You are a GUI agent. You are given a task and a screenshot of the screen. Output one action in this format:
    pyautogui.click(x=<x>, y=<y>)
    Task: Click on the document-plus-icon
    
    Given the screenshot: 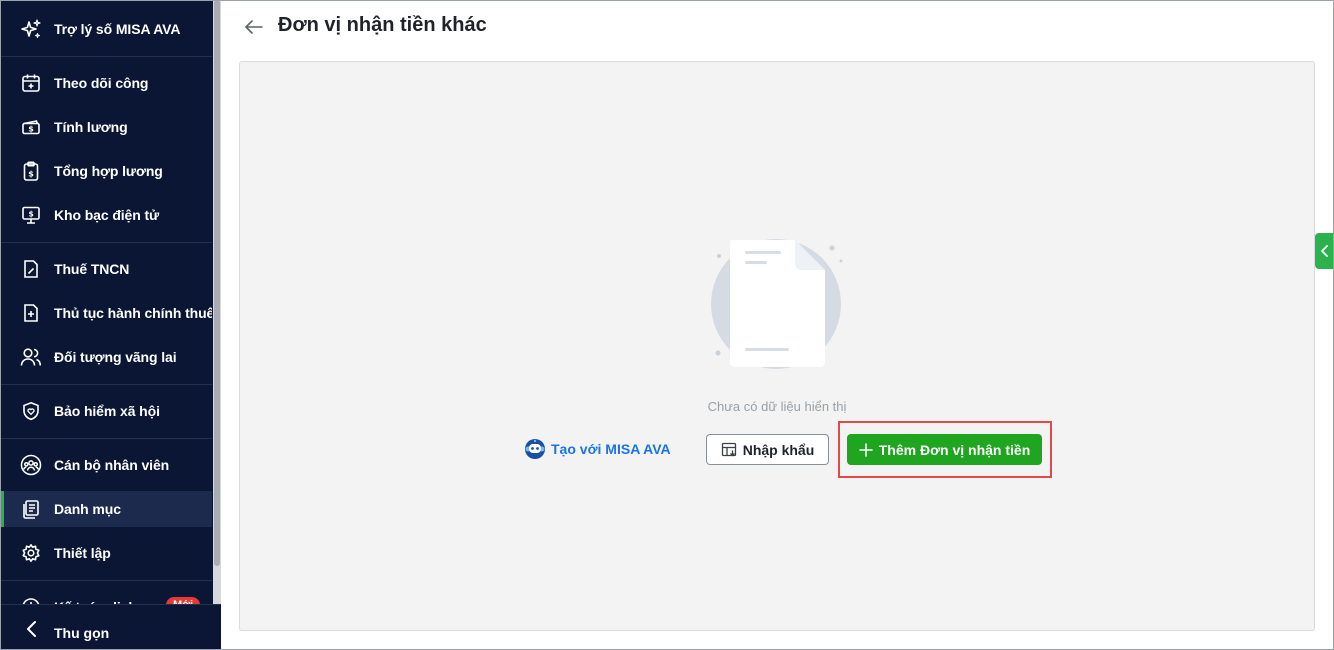 What is the action you would take?
    pyautogui.click(x=31, y=313)
    